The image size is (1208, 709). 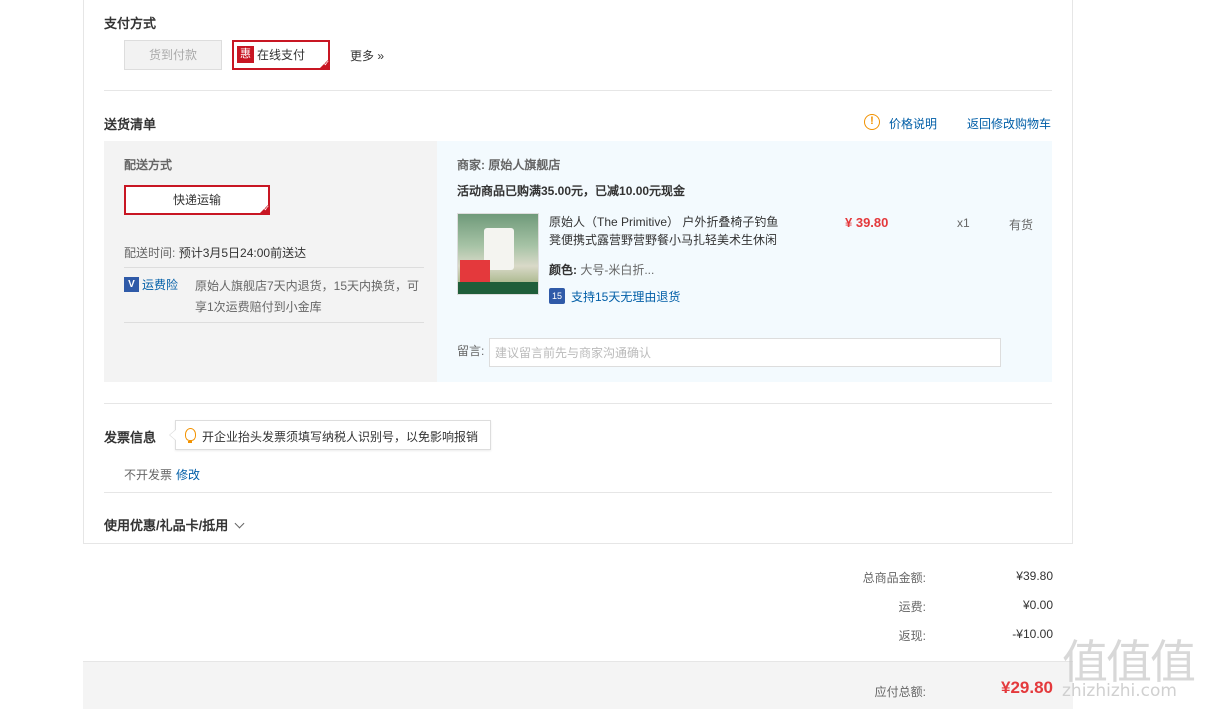 I want to click on invoice-status-text: 不开发票, so click(x=148, y=475).